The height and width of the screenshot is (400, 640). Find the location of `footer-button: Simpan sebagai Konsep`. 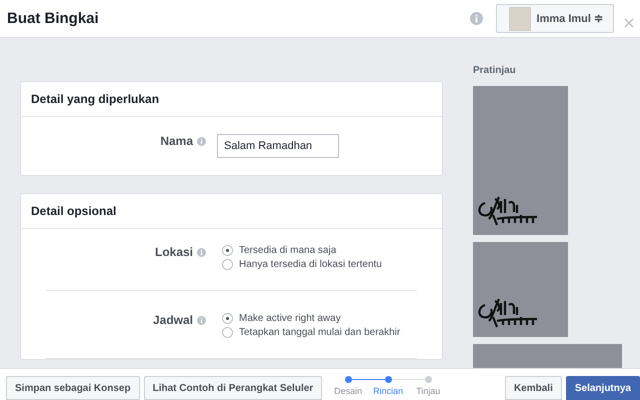

footer-button: Simpan sebagai Konsep is located at coordinates (73, 388).